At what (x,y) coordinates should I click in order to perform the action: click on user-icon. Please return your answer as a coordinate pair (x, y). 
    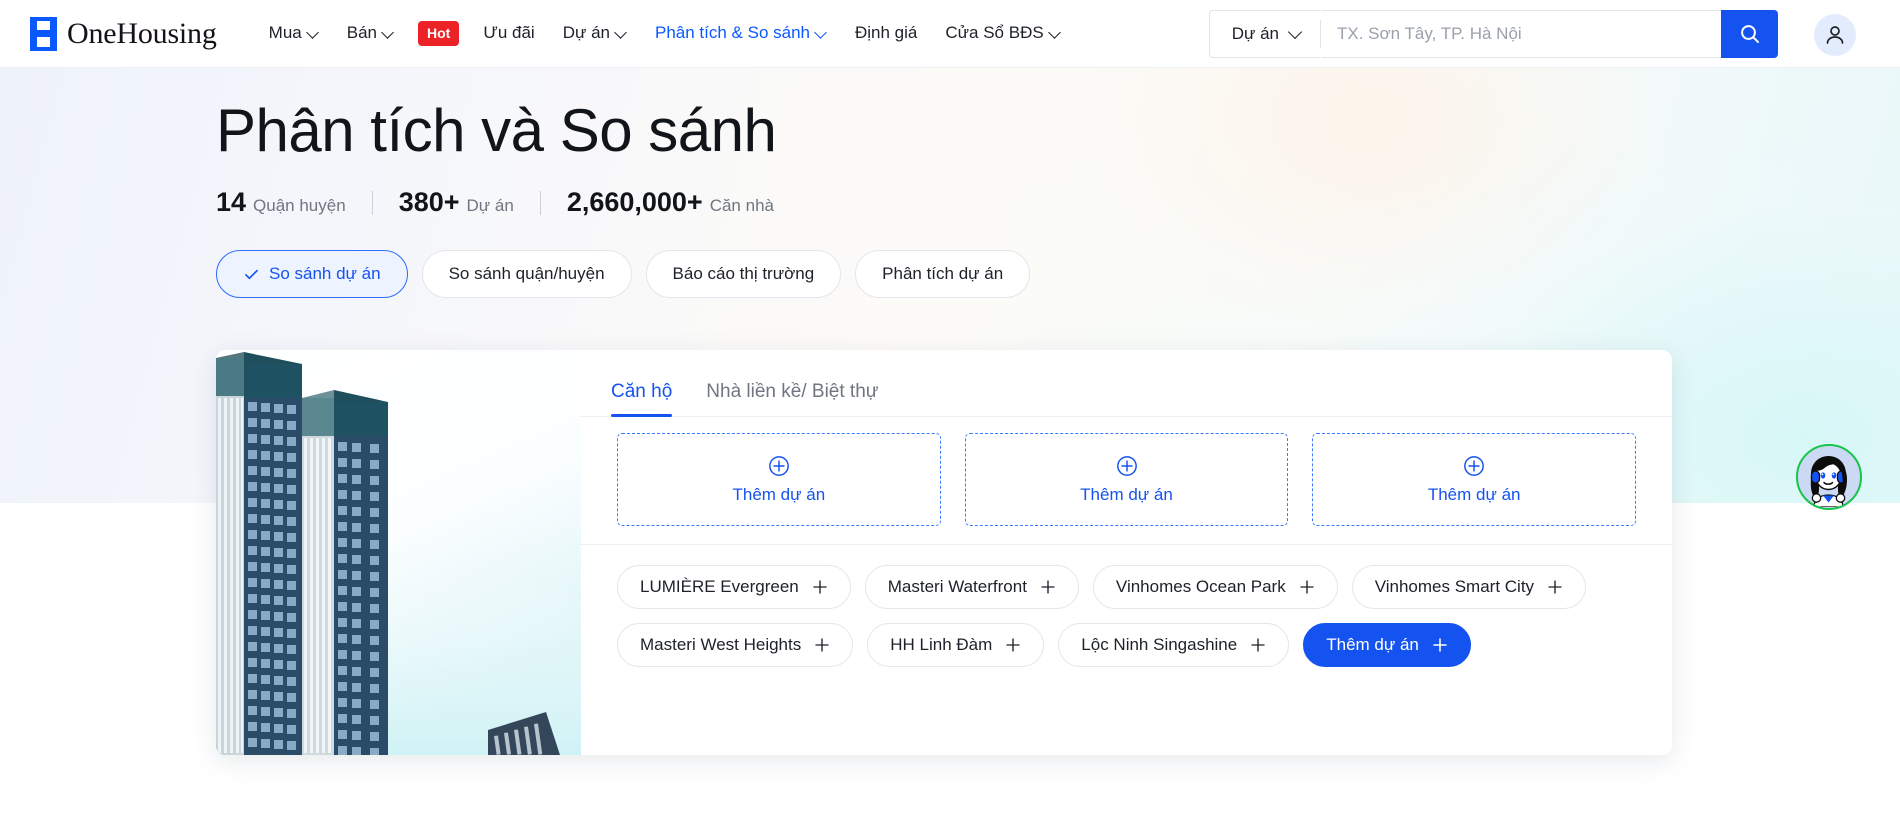
    Looking at the image, I should click on (1835, 35).